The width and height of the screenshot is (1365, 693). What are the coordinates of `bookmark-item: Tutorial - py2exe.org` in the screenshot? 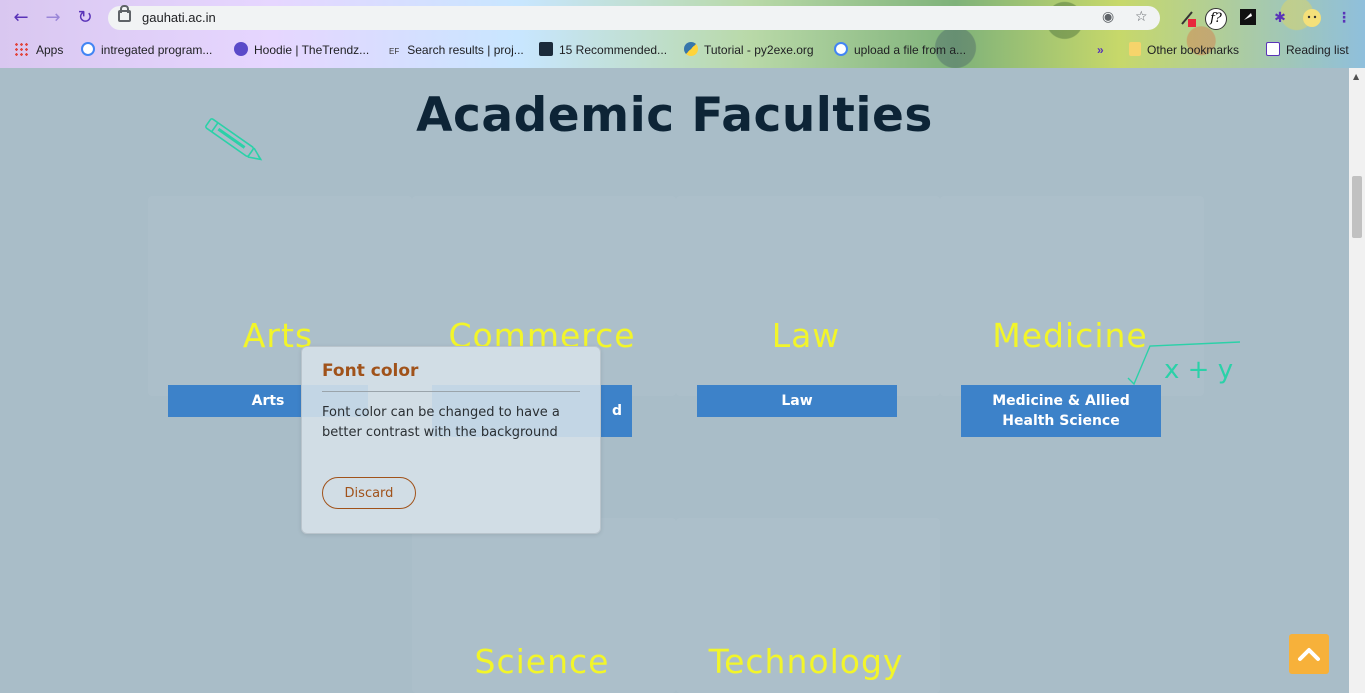 It's located at (749, 50).